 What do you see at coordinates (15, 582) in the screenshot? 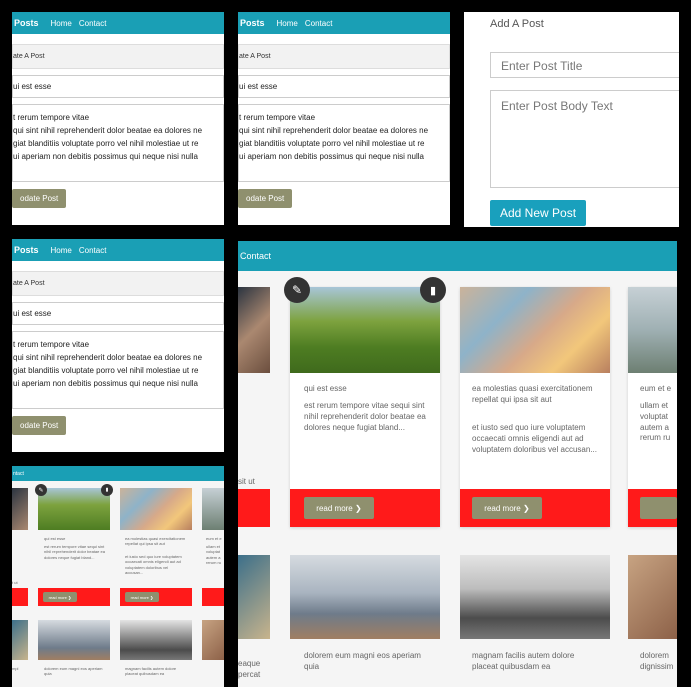
I see `post-edge-text: t ut` at bounding box center [15, 582].